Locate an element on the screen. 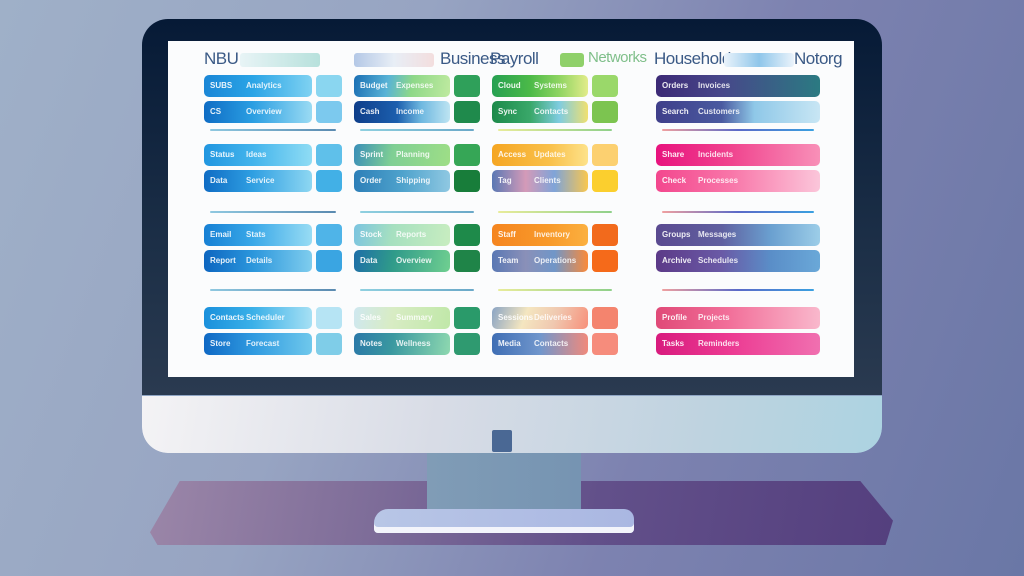  dashboard-card: Groups Messages is located at coordinates (738, 235).